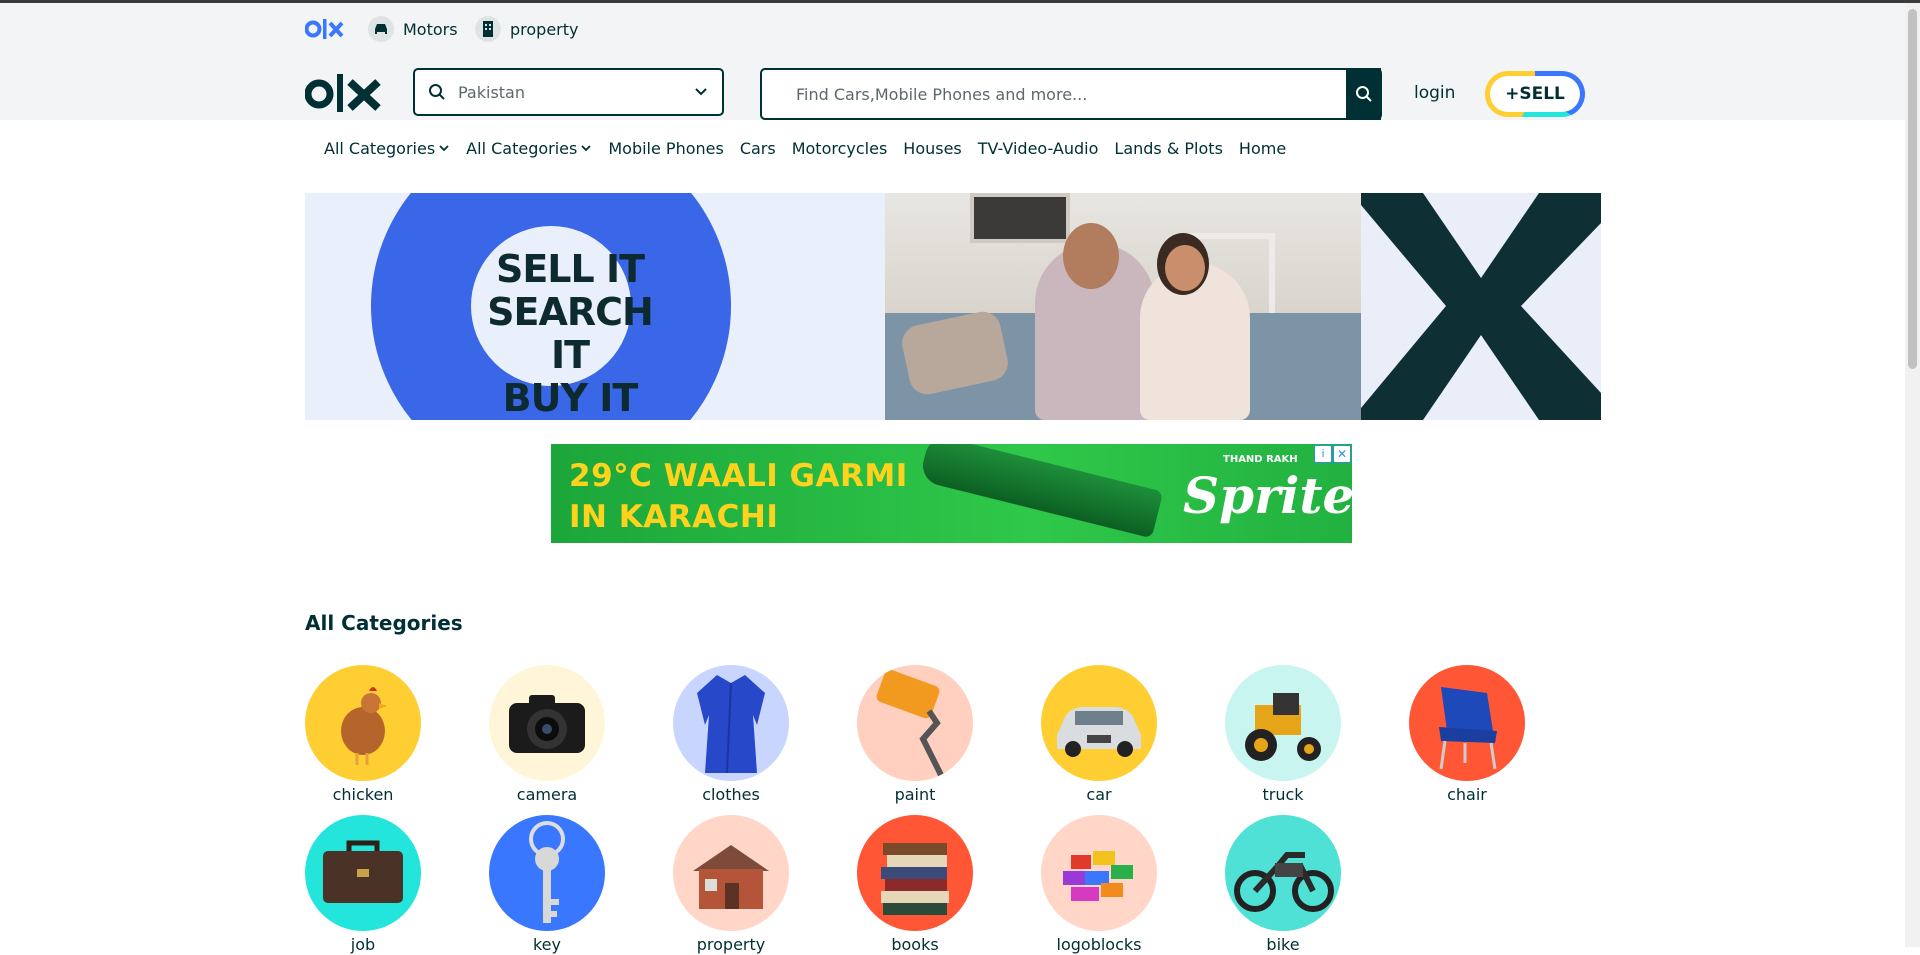 Image resolution: width=1920 pixels, height=955 pixels. Describe the element at coordinates (1091, 256) in the screenshot. I see `man-head` at that location.